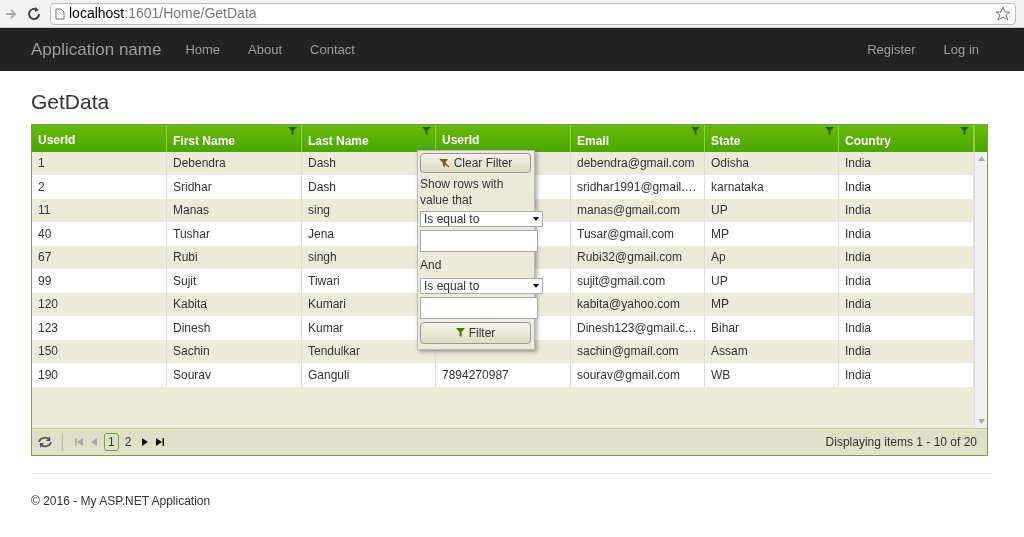 Image resolution: width=1024 pixels, height=537 pixels. What do you see at coordinates (41, 187) in the screenshot?
I see `table-cell-text: 2` at bounding box center [41, 187].